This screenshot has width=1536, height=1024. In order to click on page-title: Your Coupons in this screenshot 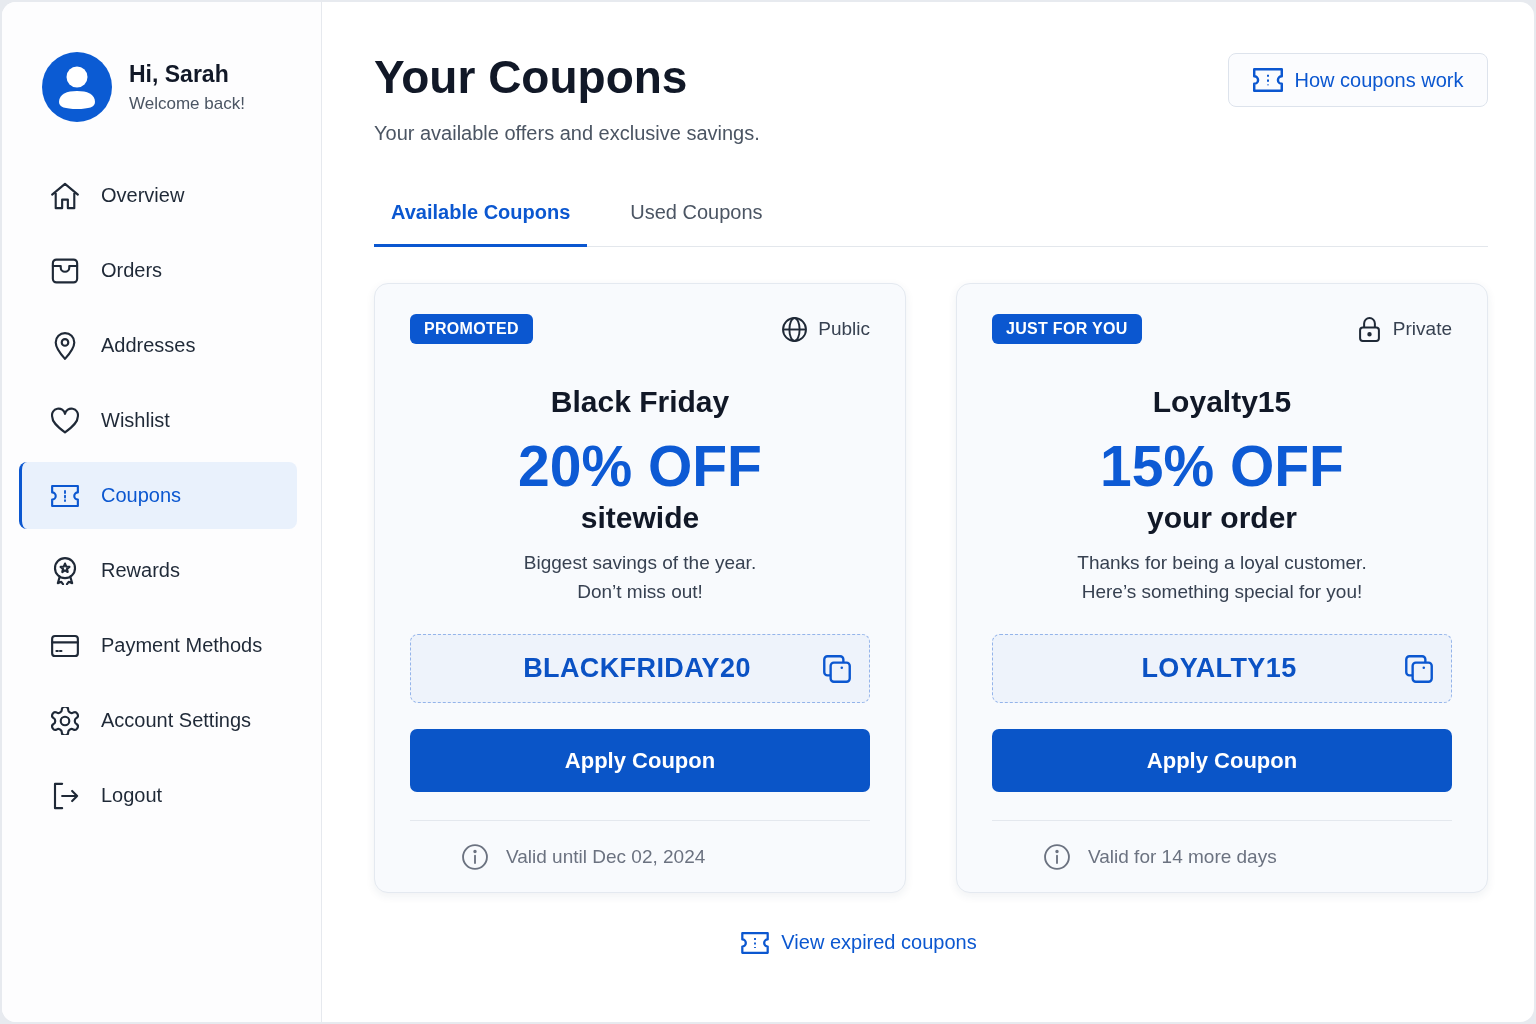, I will do `click(531, 77)`.